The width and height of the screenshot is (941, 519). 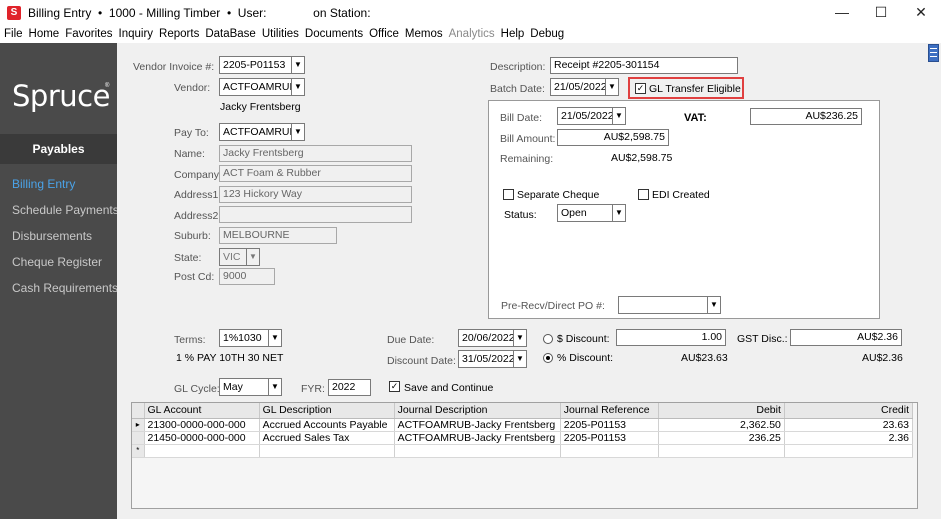 I want to click on terms-select: 1%1030, so click(x=244, y=338).